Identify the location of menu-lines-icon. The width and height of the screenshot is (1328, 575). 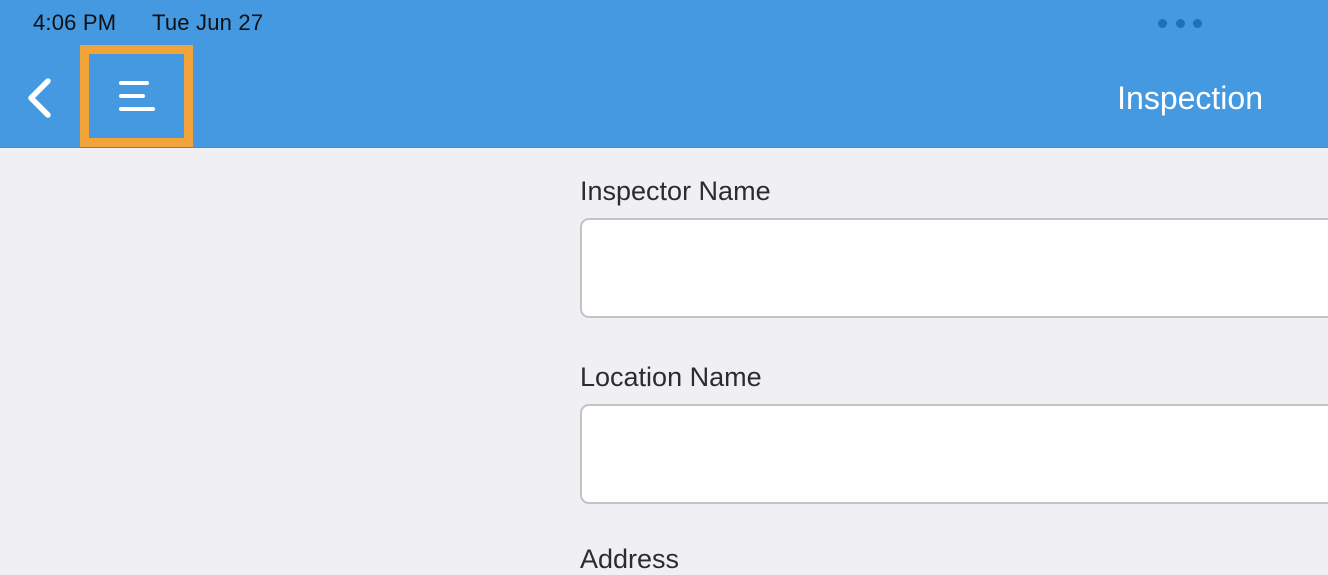
(137, 96).